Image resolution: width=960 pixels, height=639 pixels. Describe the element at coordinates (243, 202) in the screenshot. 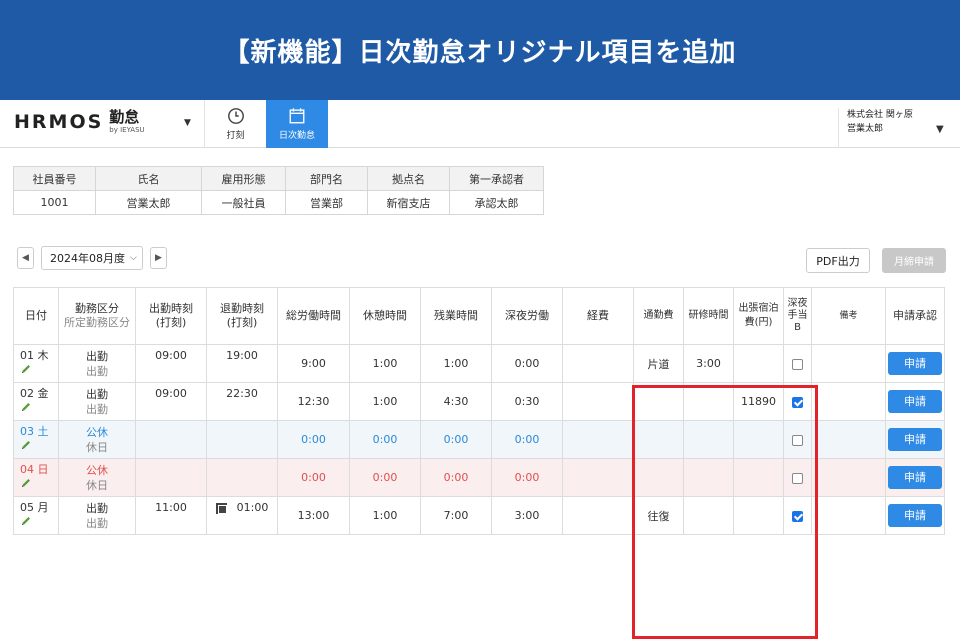

I see `employee-value: 一般社員` at that location.